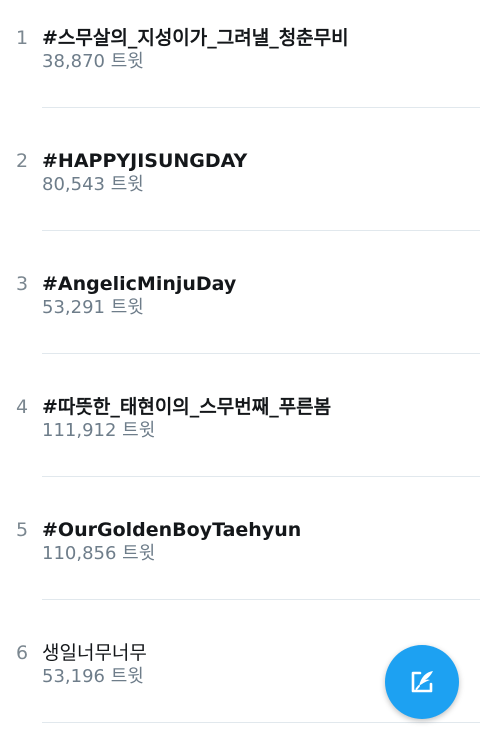 This screenshot has width=480, height=741. Describe the element at coordinates (22, 653) in the screenshot. I see `trend-rank: 6` at that location.